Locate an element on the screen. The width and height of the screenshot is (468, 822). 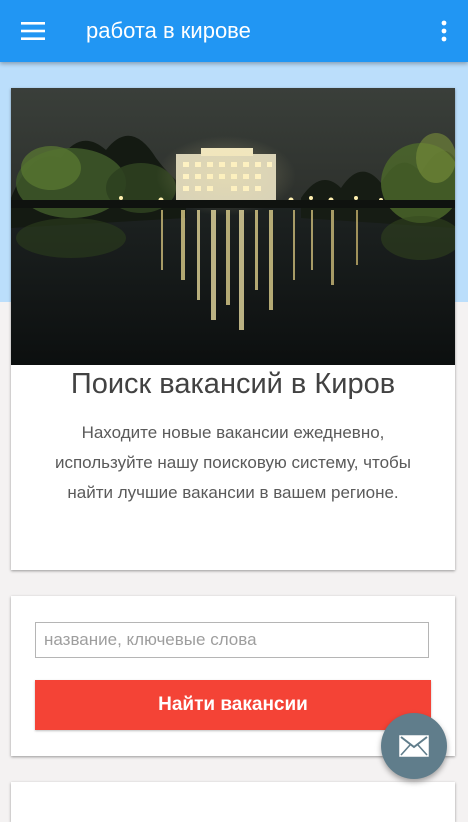
app-title: работа в кирове is located at coordinates (168, 30).